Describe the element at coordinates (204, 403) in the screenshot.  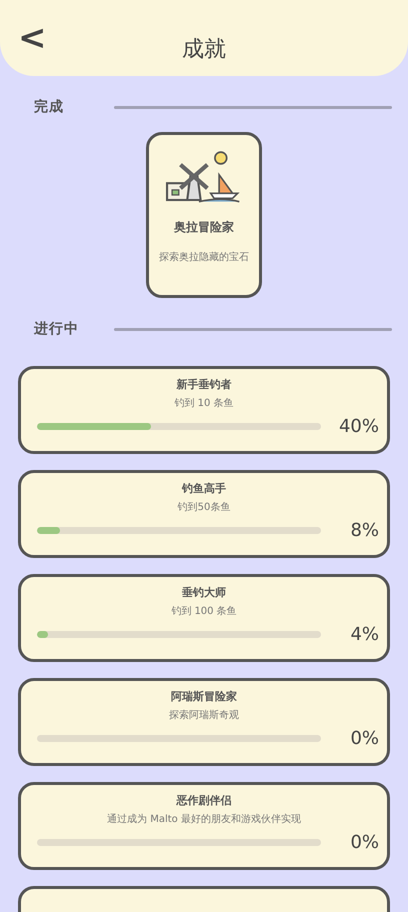
I see `achievement-description: 钓到 10 条鱼` at that location.